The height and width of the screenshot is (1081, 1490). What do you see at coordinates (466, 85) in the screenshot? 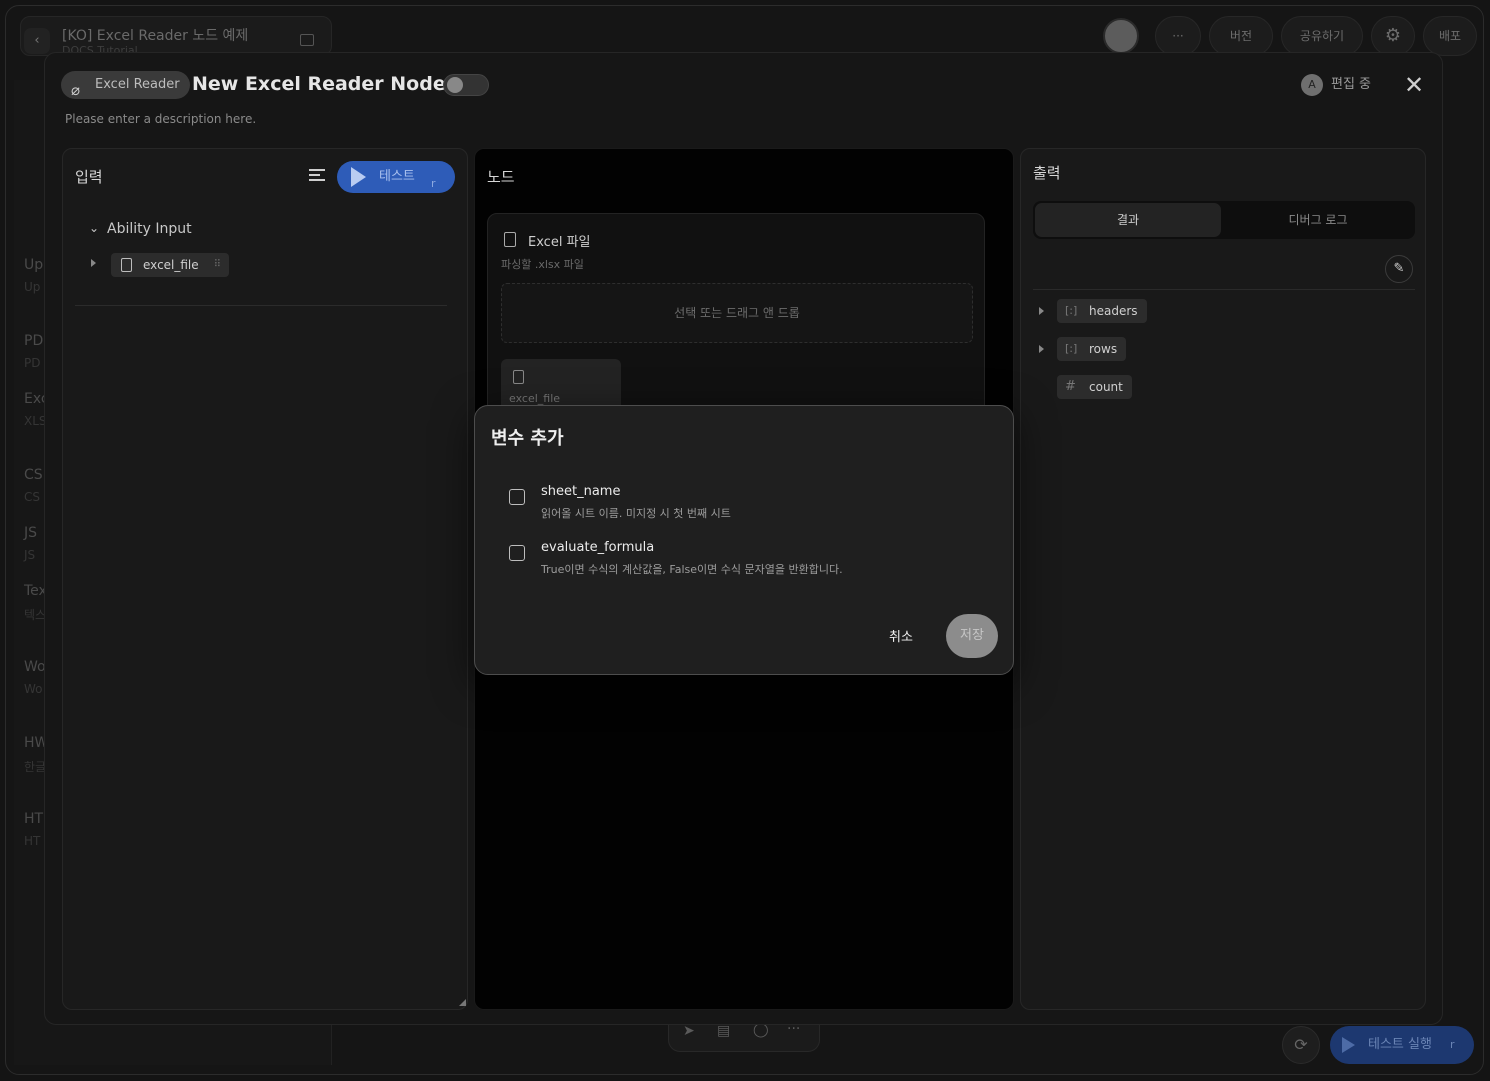
I see `node-toggle` at bounding box center [466, 85].